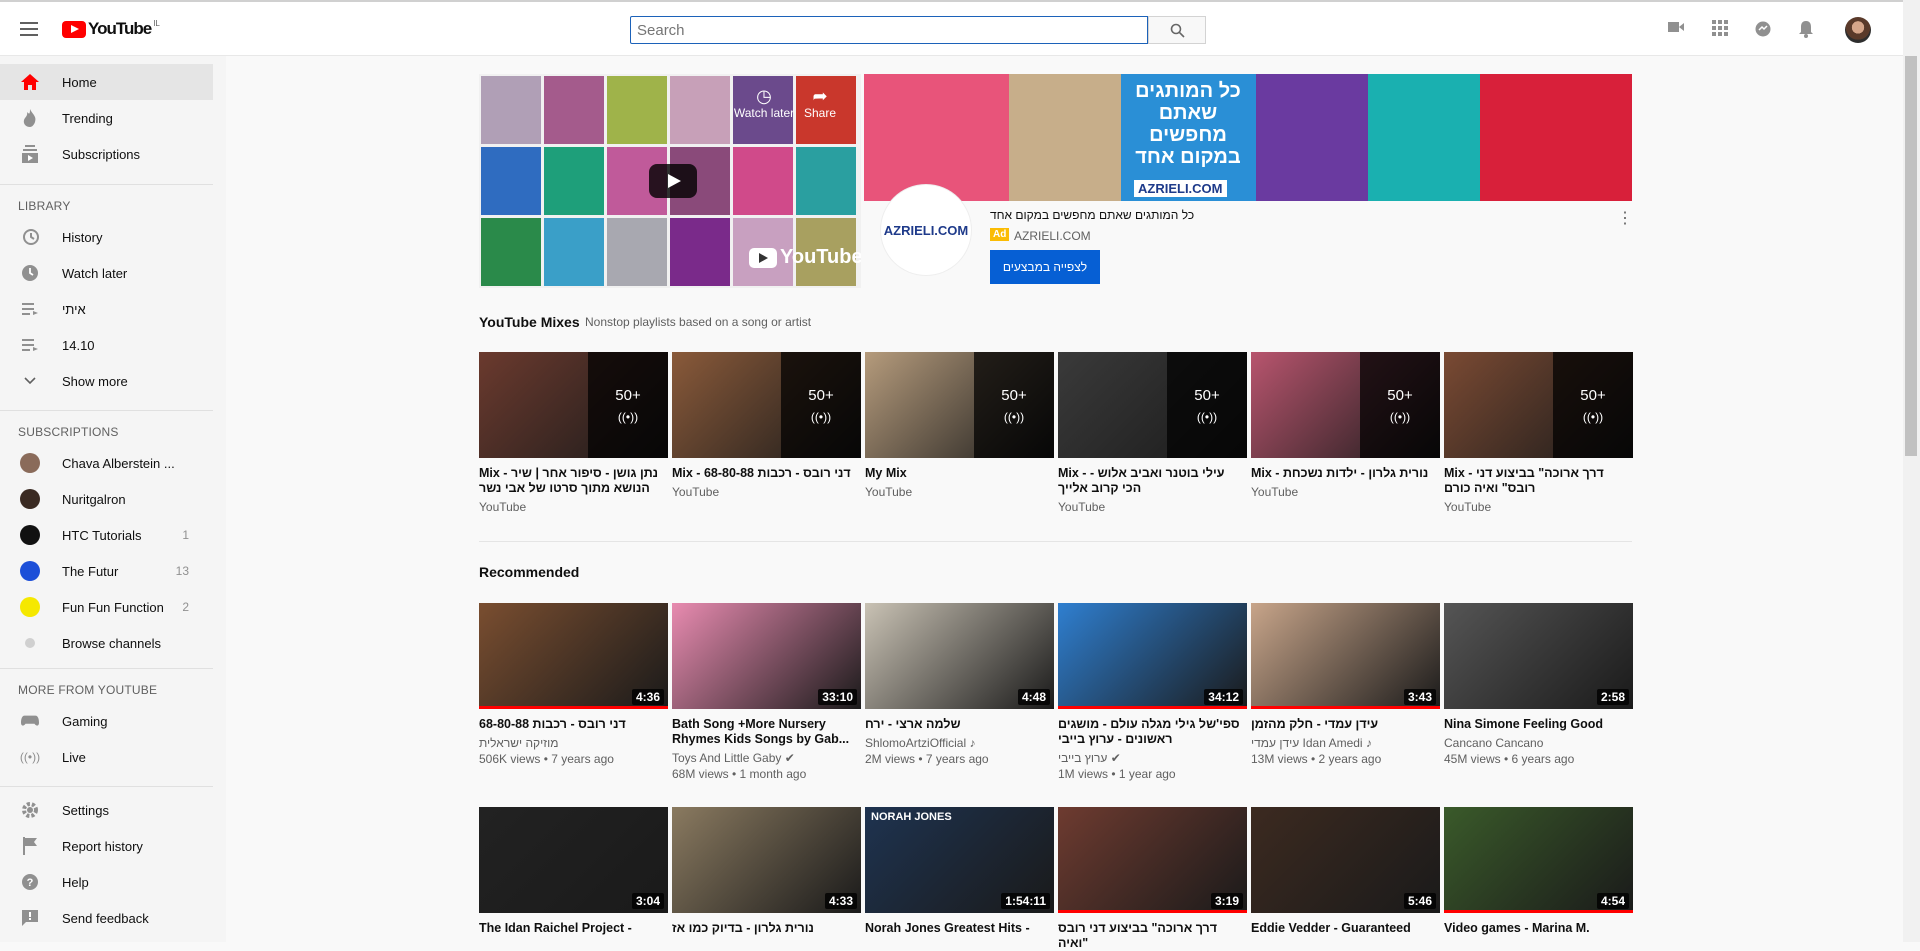 This screenshot has width=1920, height=951. Describe the element at coordinates (573, 656) in the screenshot. I see `video-thumbnail: 4:36` at that location.